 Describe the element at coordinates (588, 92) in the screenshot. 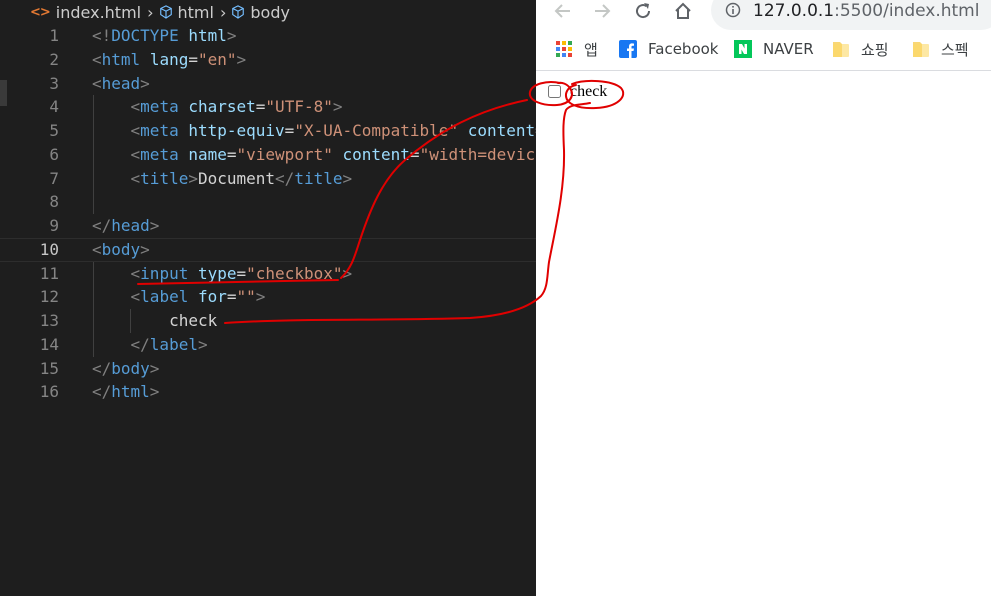

I see `demo-checkbox-label: check` at that location.